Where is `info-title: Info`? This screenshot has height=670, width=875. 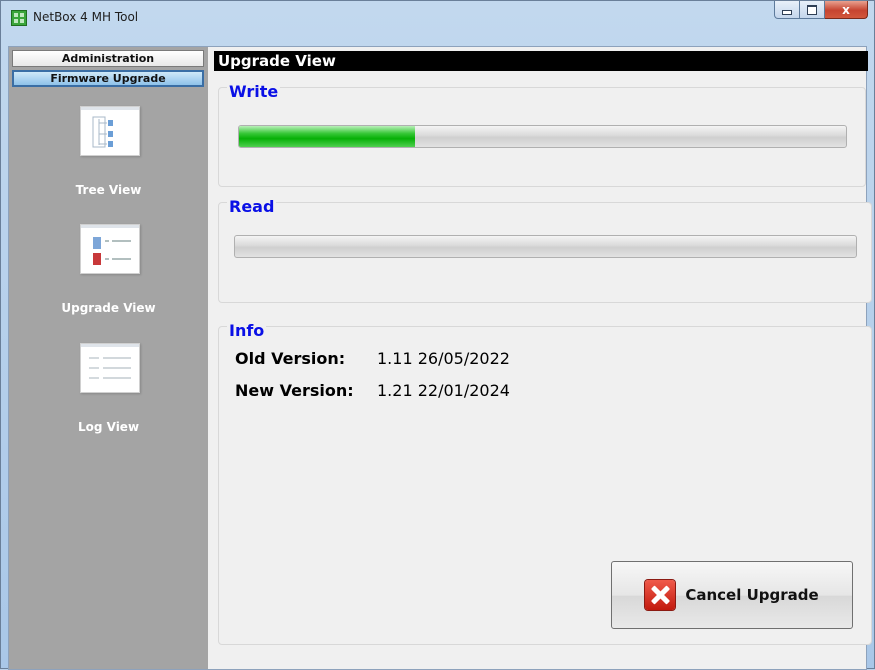
info-title: Info is located at coordinates (247, 330).